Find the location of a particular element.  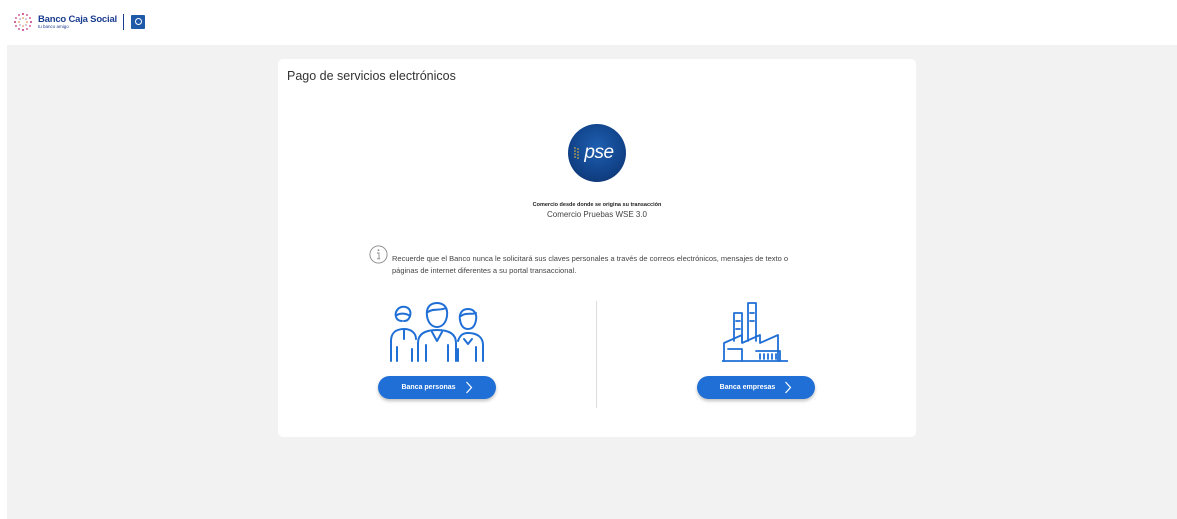

banca-personas-button: Banca personas is located at coordinates (437, 387).